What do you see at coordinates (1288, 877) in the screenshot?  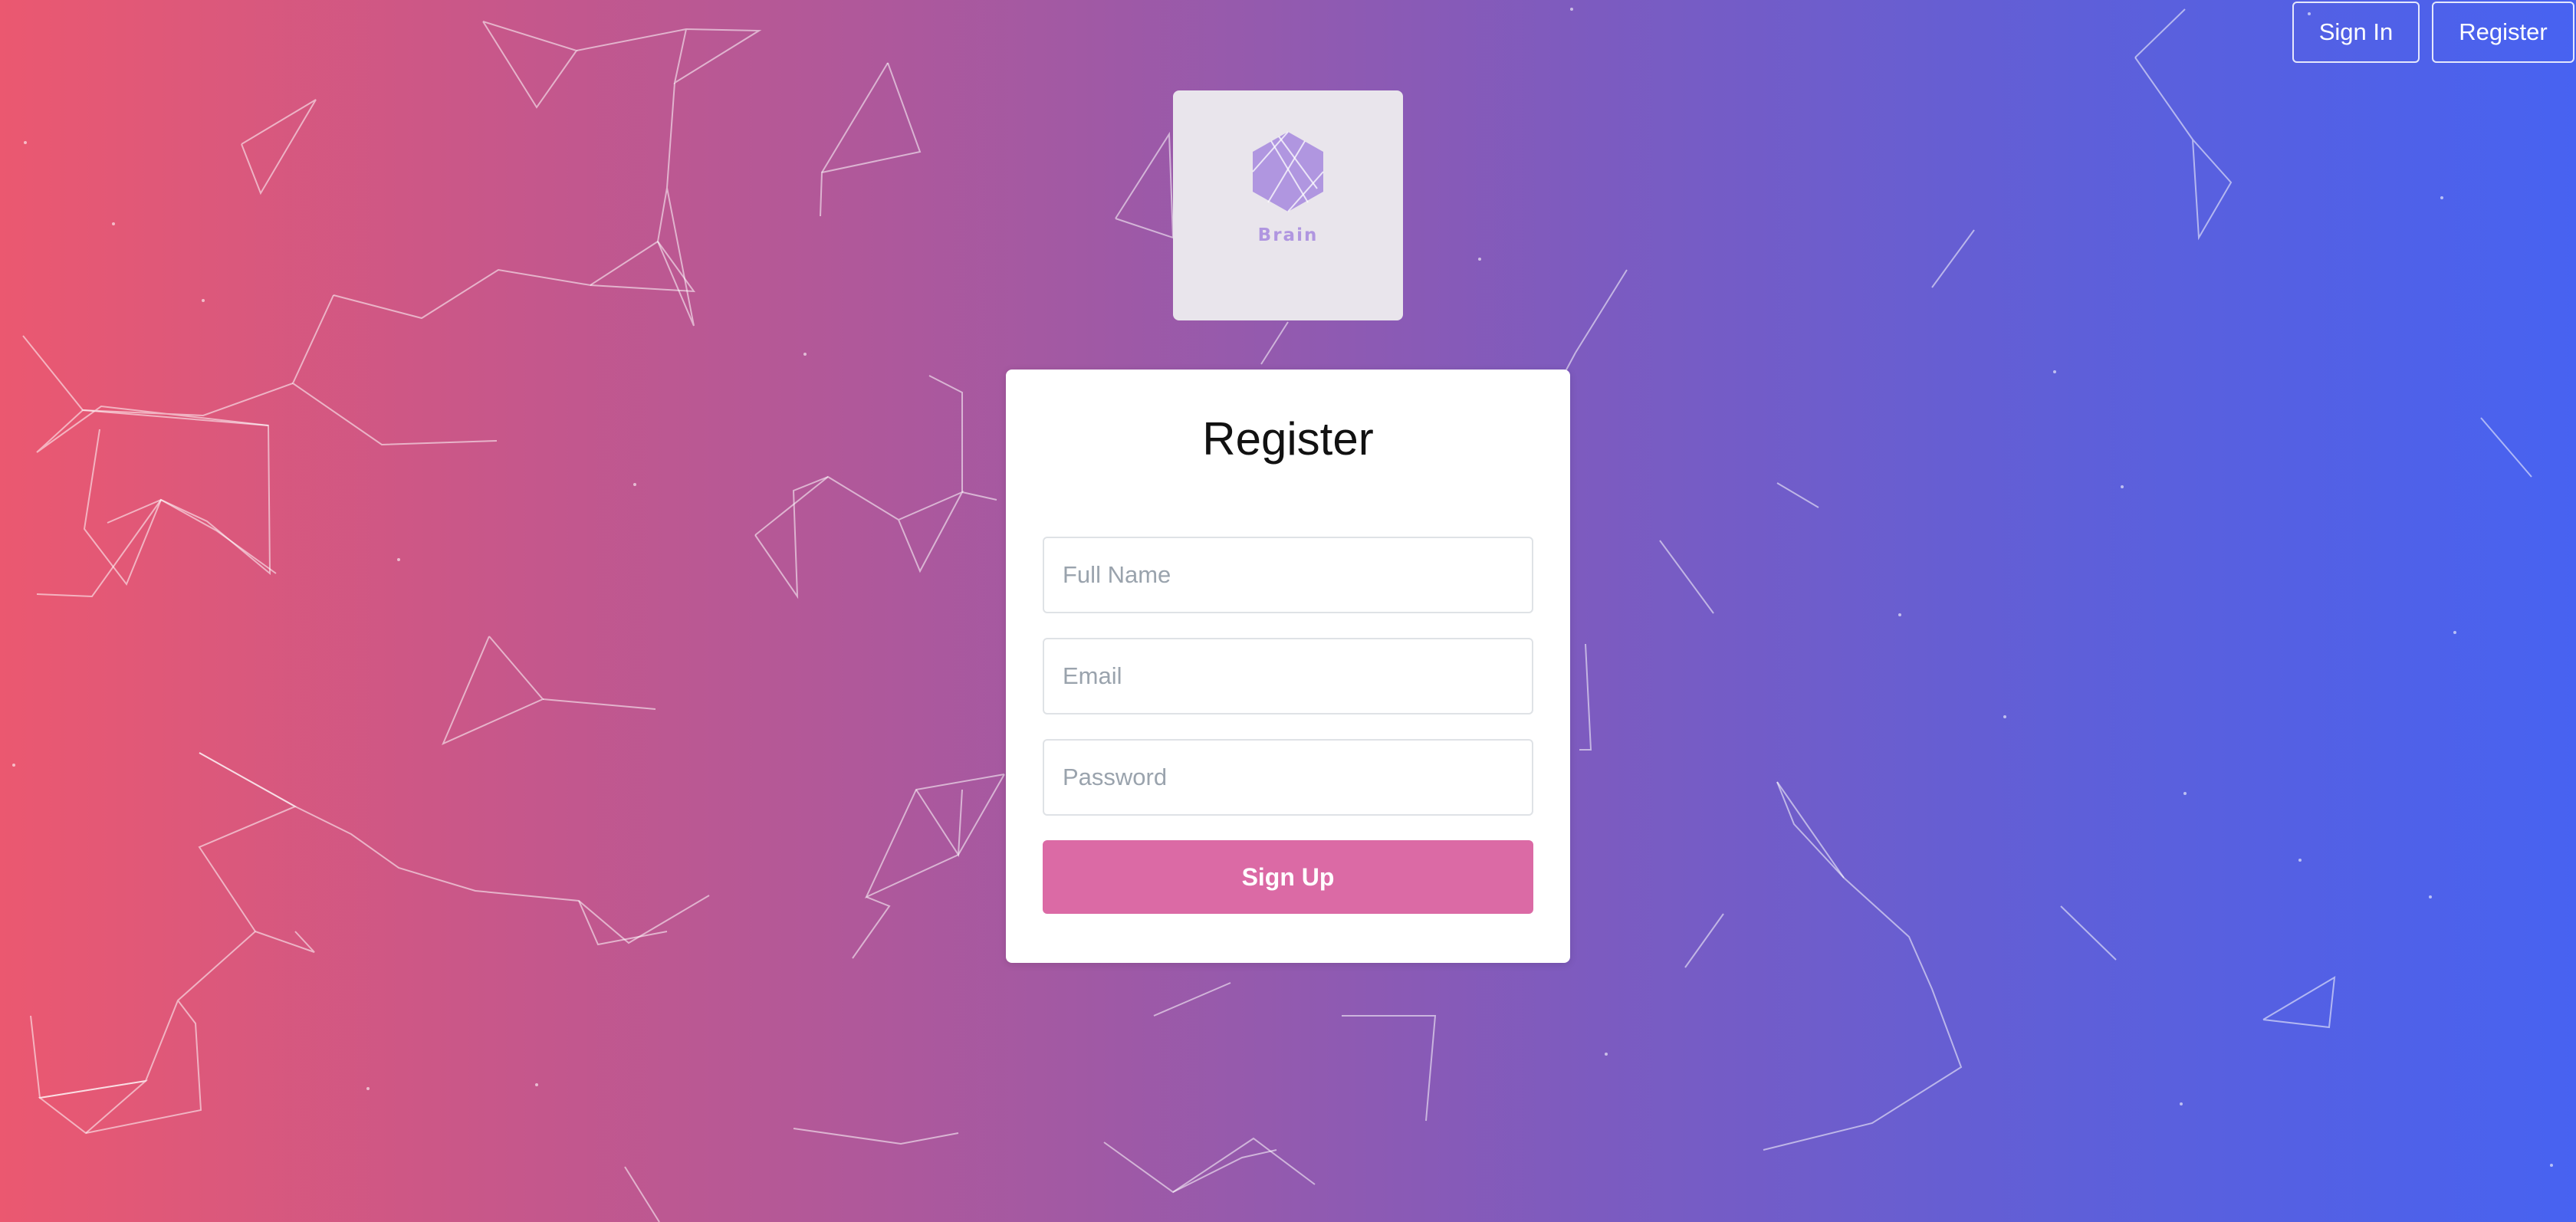 I see `sign-up-button: Sign Up` at bounding box center [1288, 877].